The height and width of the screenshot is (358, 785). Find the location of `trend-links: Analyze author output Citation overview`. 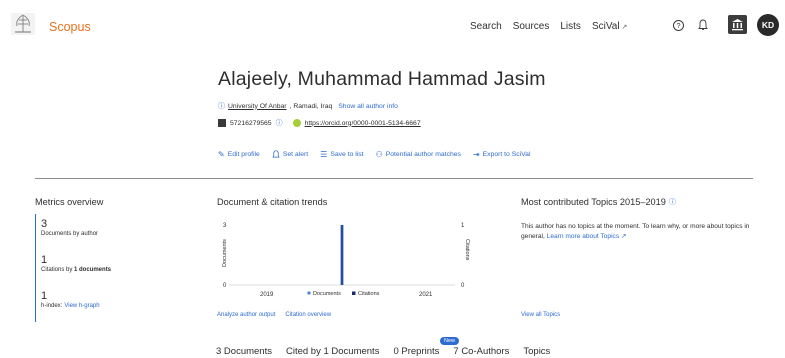

trend-links: Analyze author output Citation overview is located at coordinates (274, 315).